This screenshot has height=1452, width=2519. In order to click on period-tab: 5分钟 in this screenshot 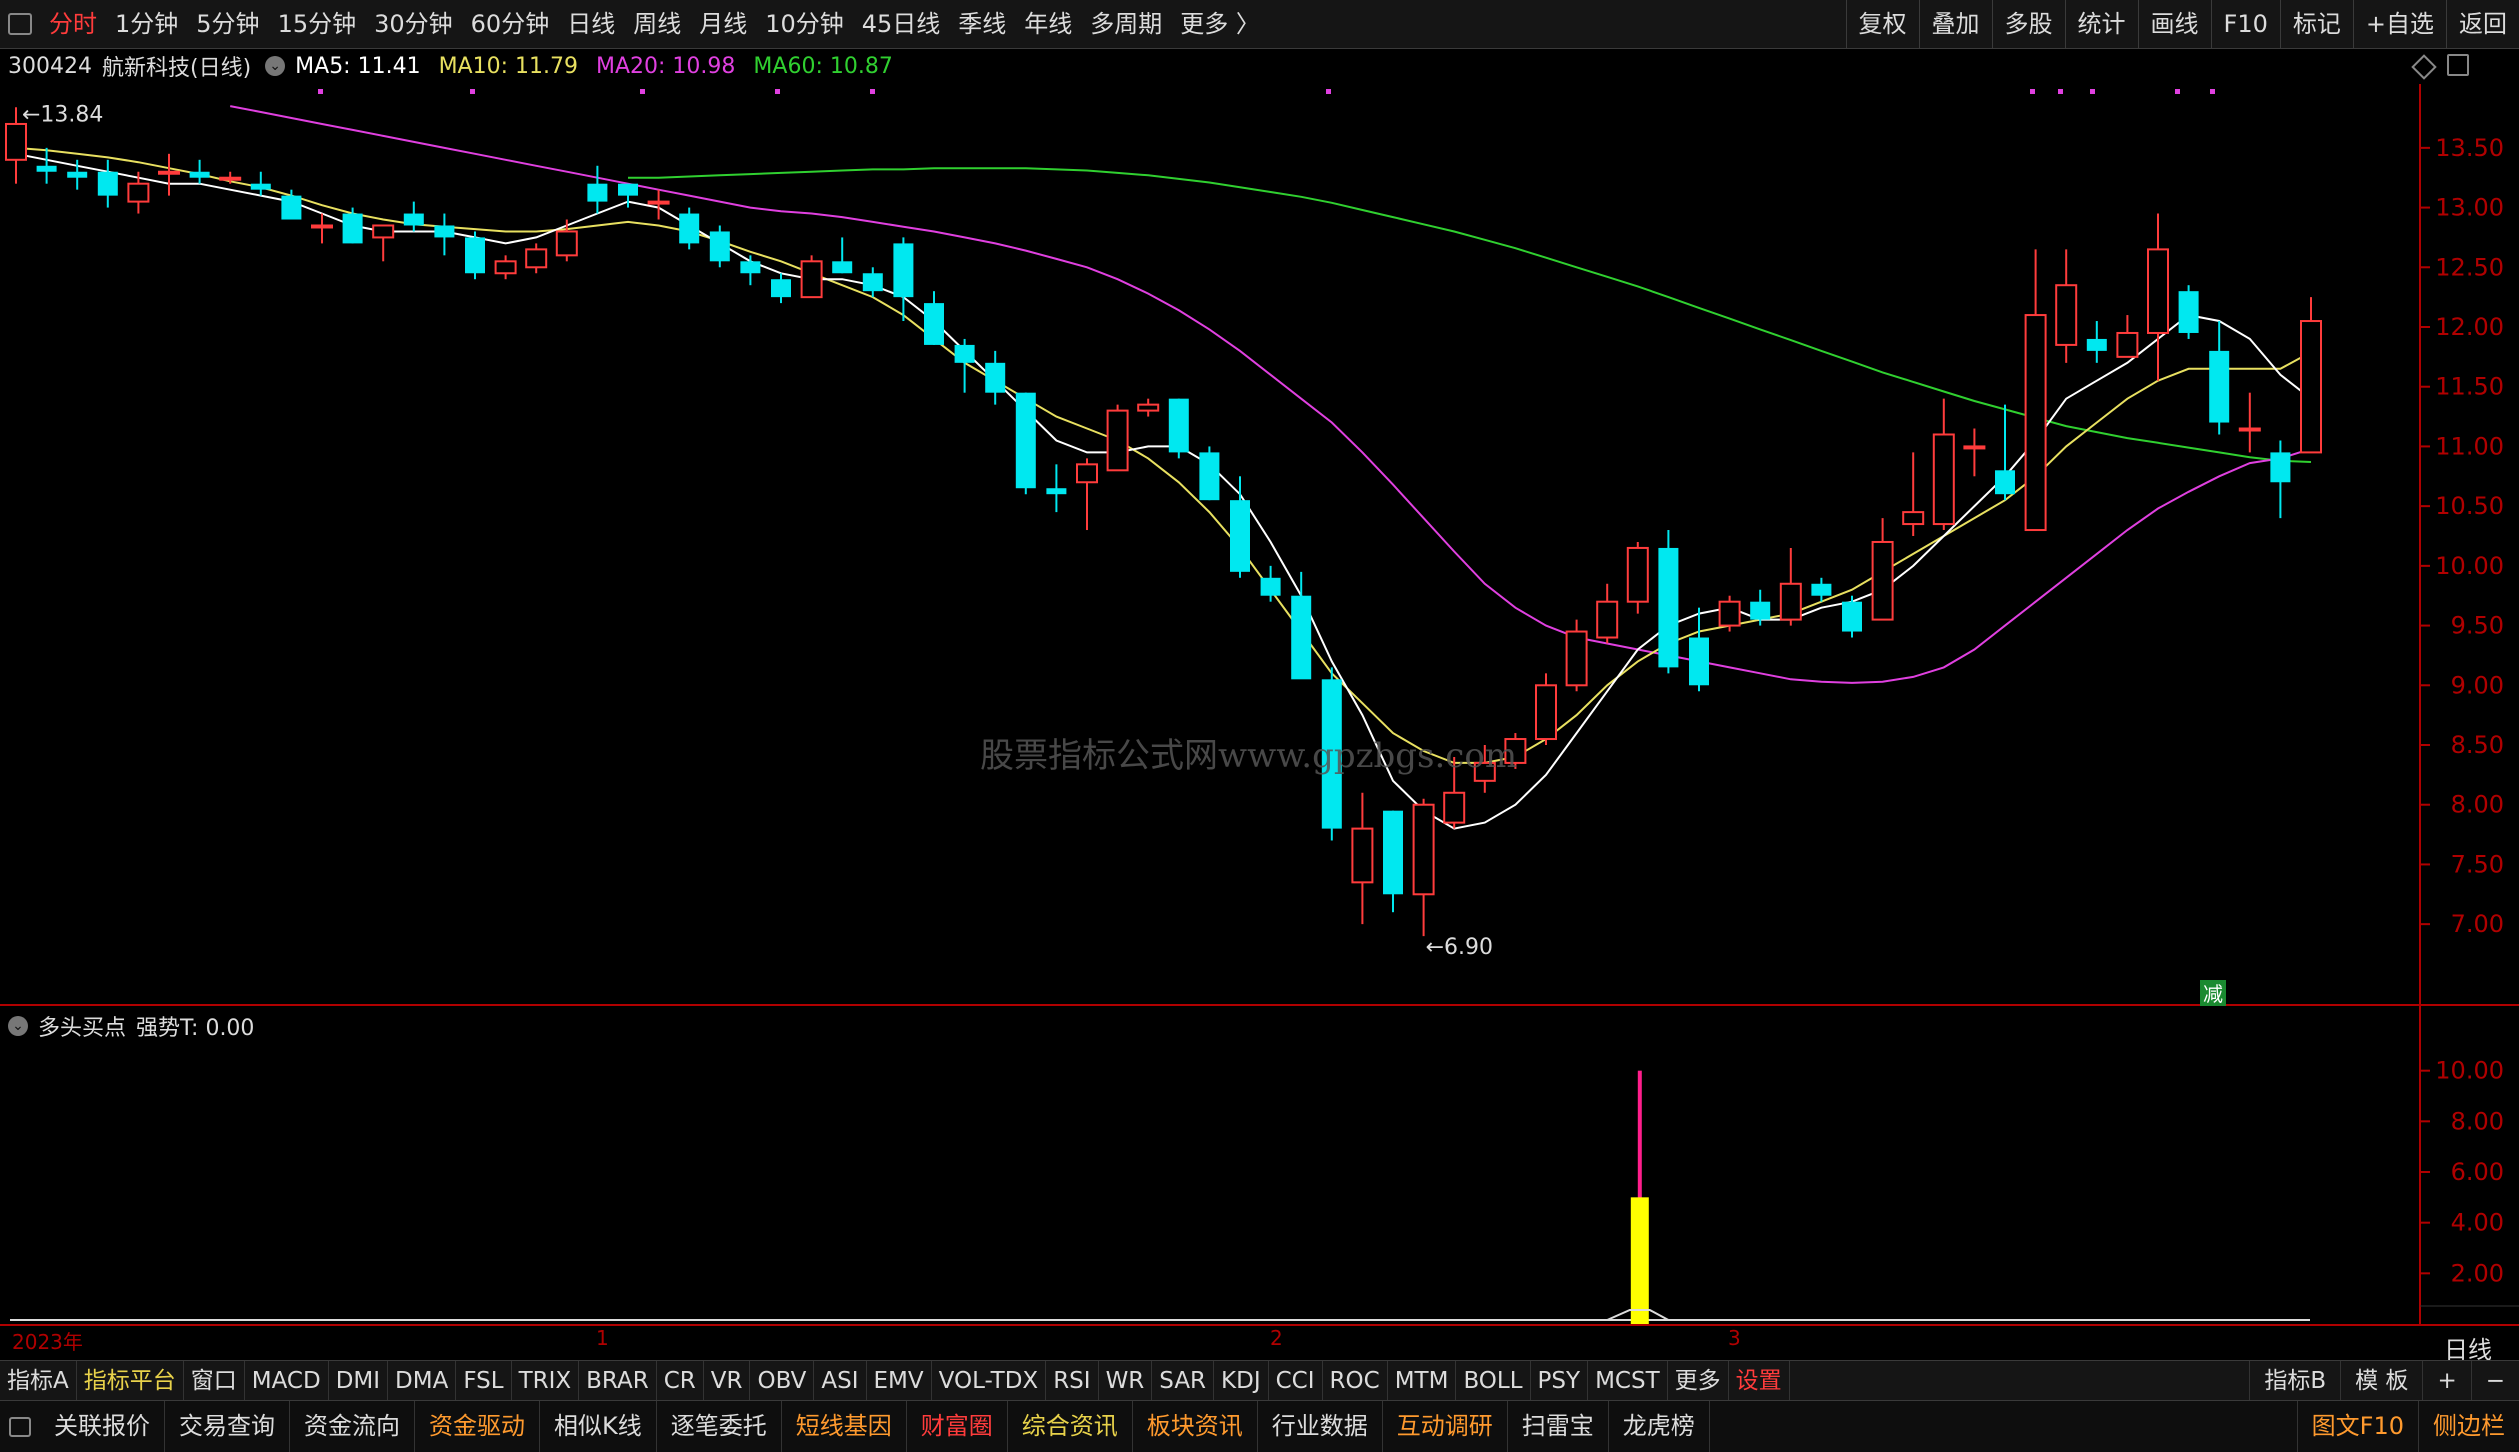, I will do `click(227, 24)`.